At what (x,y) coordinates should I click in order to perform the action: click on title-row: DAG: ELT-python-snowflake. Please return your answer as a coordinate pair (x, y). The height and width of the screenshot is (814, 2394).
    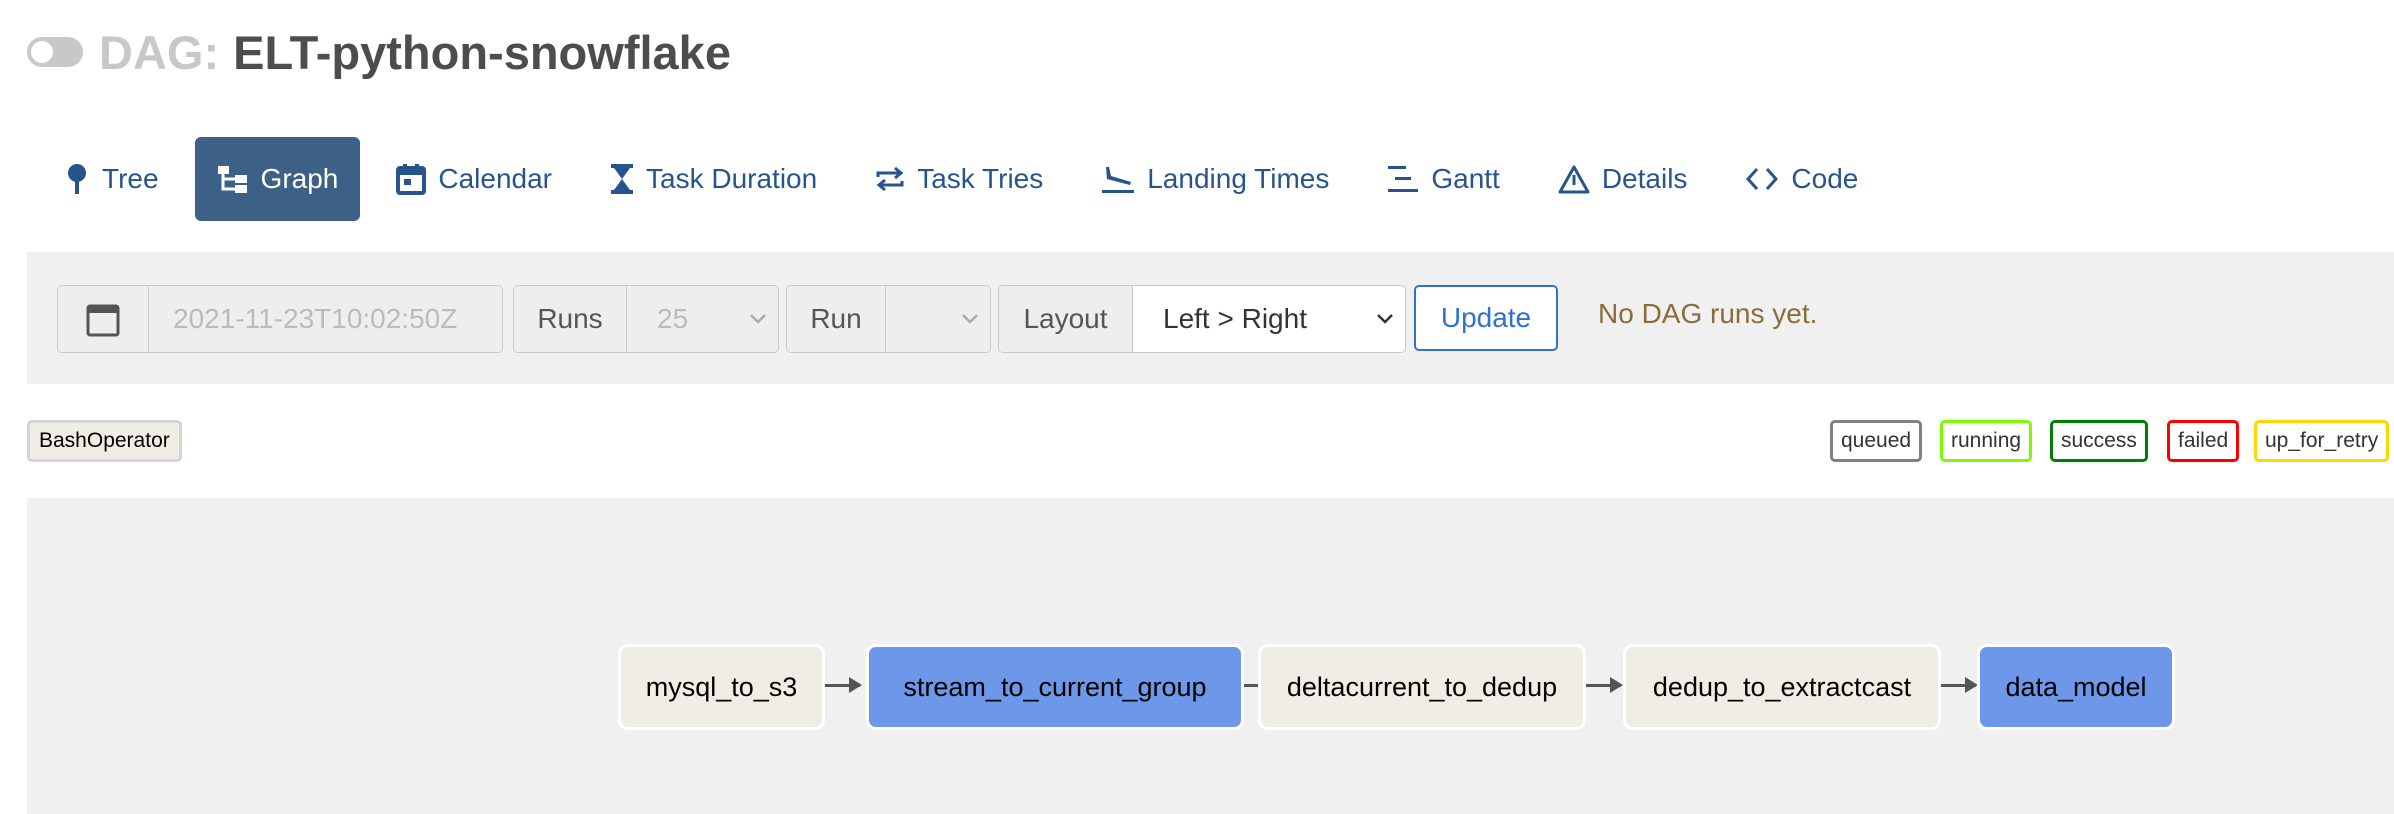
    Looking at the image, I should click on (379, 52).